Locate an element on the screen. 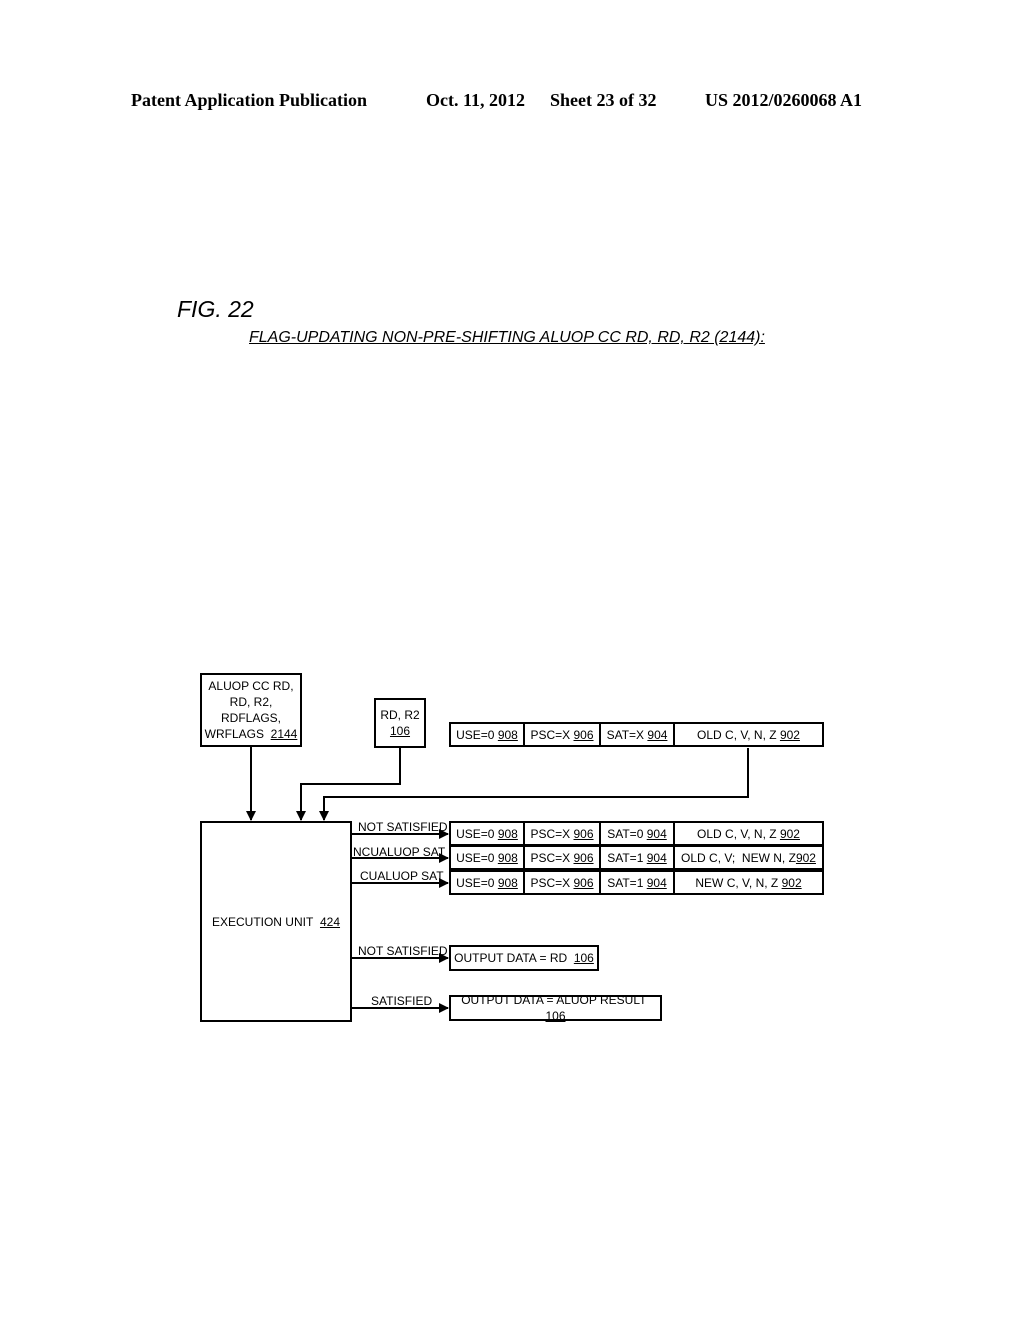  output-data-aluop-text: OUTPUT DATA = ALUOP RESULT is located at coordinates (554, 1000).